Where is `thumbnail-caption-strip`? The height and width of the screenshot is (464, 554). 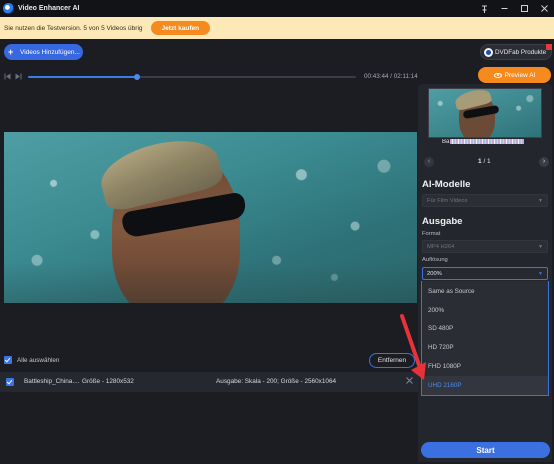
thumbnail-caption-strip is located at coordinates (487, 141).